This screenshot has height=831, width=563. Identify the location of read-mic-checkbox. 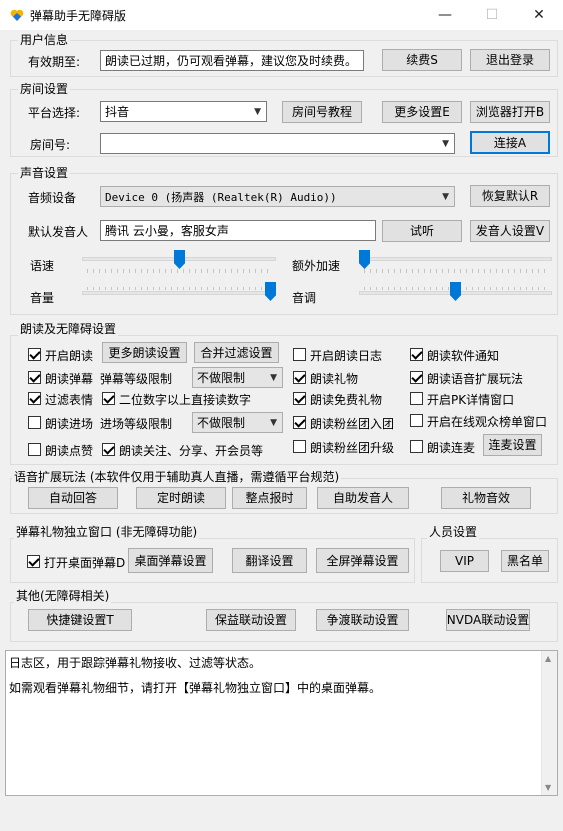
(416, 446).